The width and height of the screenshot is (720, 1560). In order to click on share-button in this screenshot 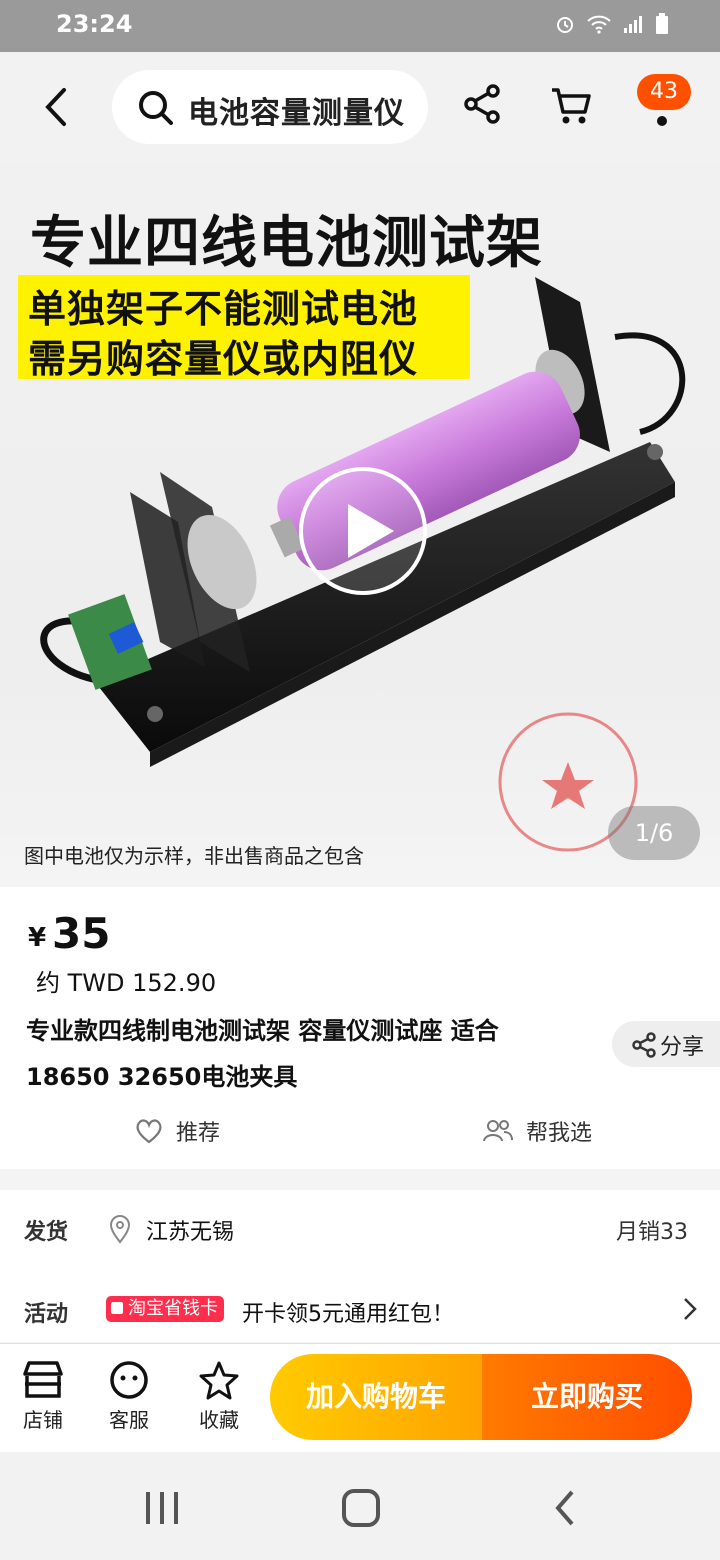, I will do `click(482, 106)`.